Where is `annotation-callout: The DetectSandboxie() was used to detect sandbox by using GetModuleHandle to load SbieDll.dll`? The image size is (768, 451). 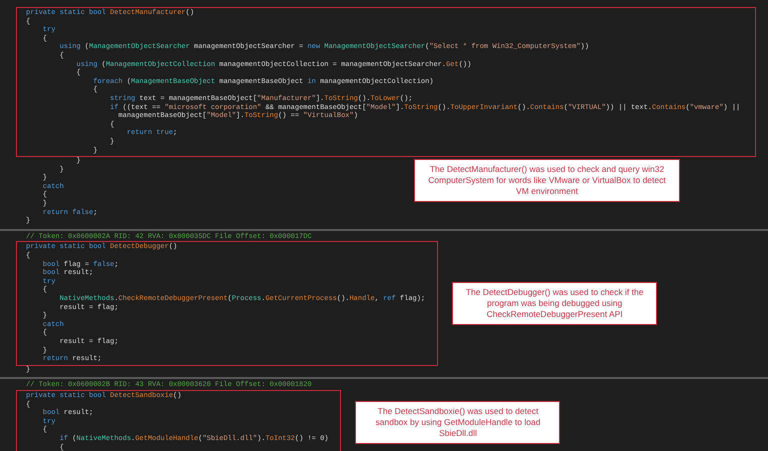
annotation-callout: The DetectSandboxie() was used to detect sandbox by using GetModuleHandle to load SbieDll.dll is located at coordinates (457, 422).